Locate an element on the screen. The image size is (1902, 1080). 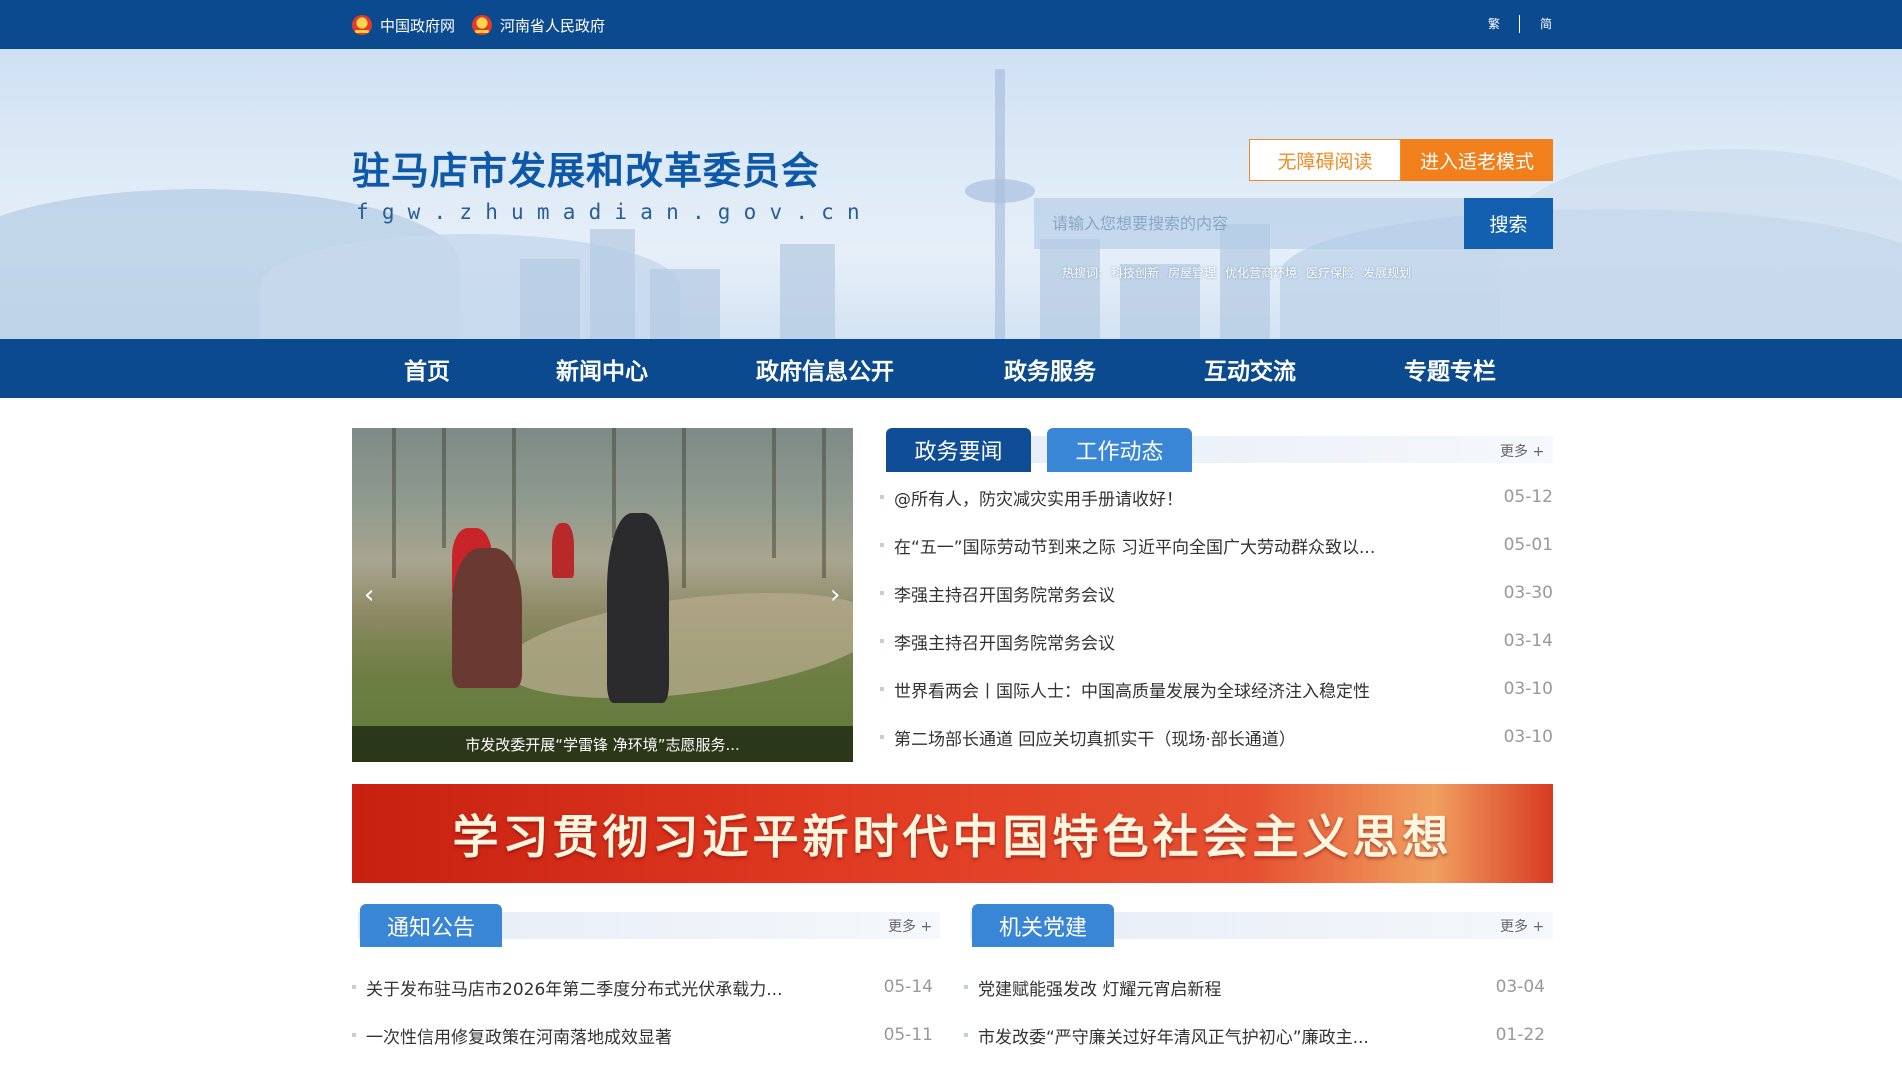
promo-banner: 学习贯彻习近平新时代中国特色社会主义思想 is located at coordinates (952, 833).